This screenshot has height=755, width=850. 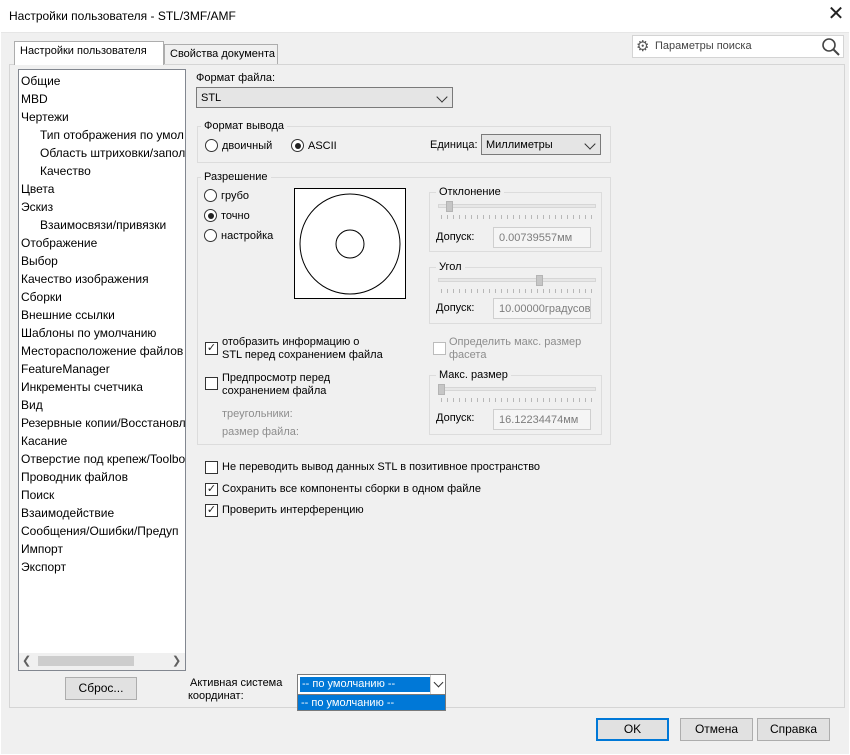 What do you see at coordinates (85, 279) in the screenshot?
I see `tree-item-image-quality: Качество изображения` at bounding box center [85, 279].